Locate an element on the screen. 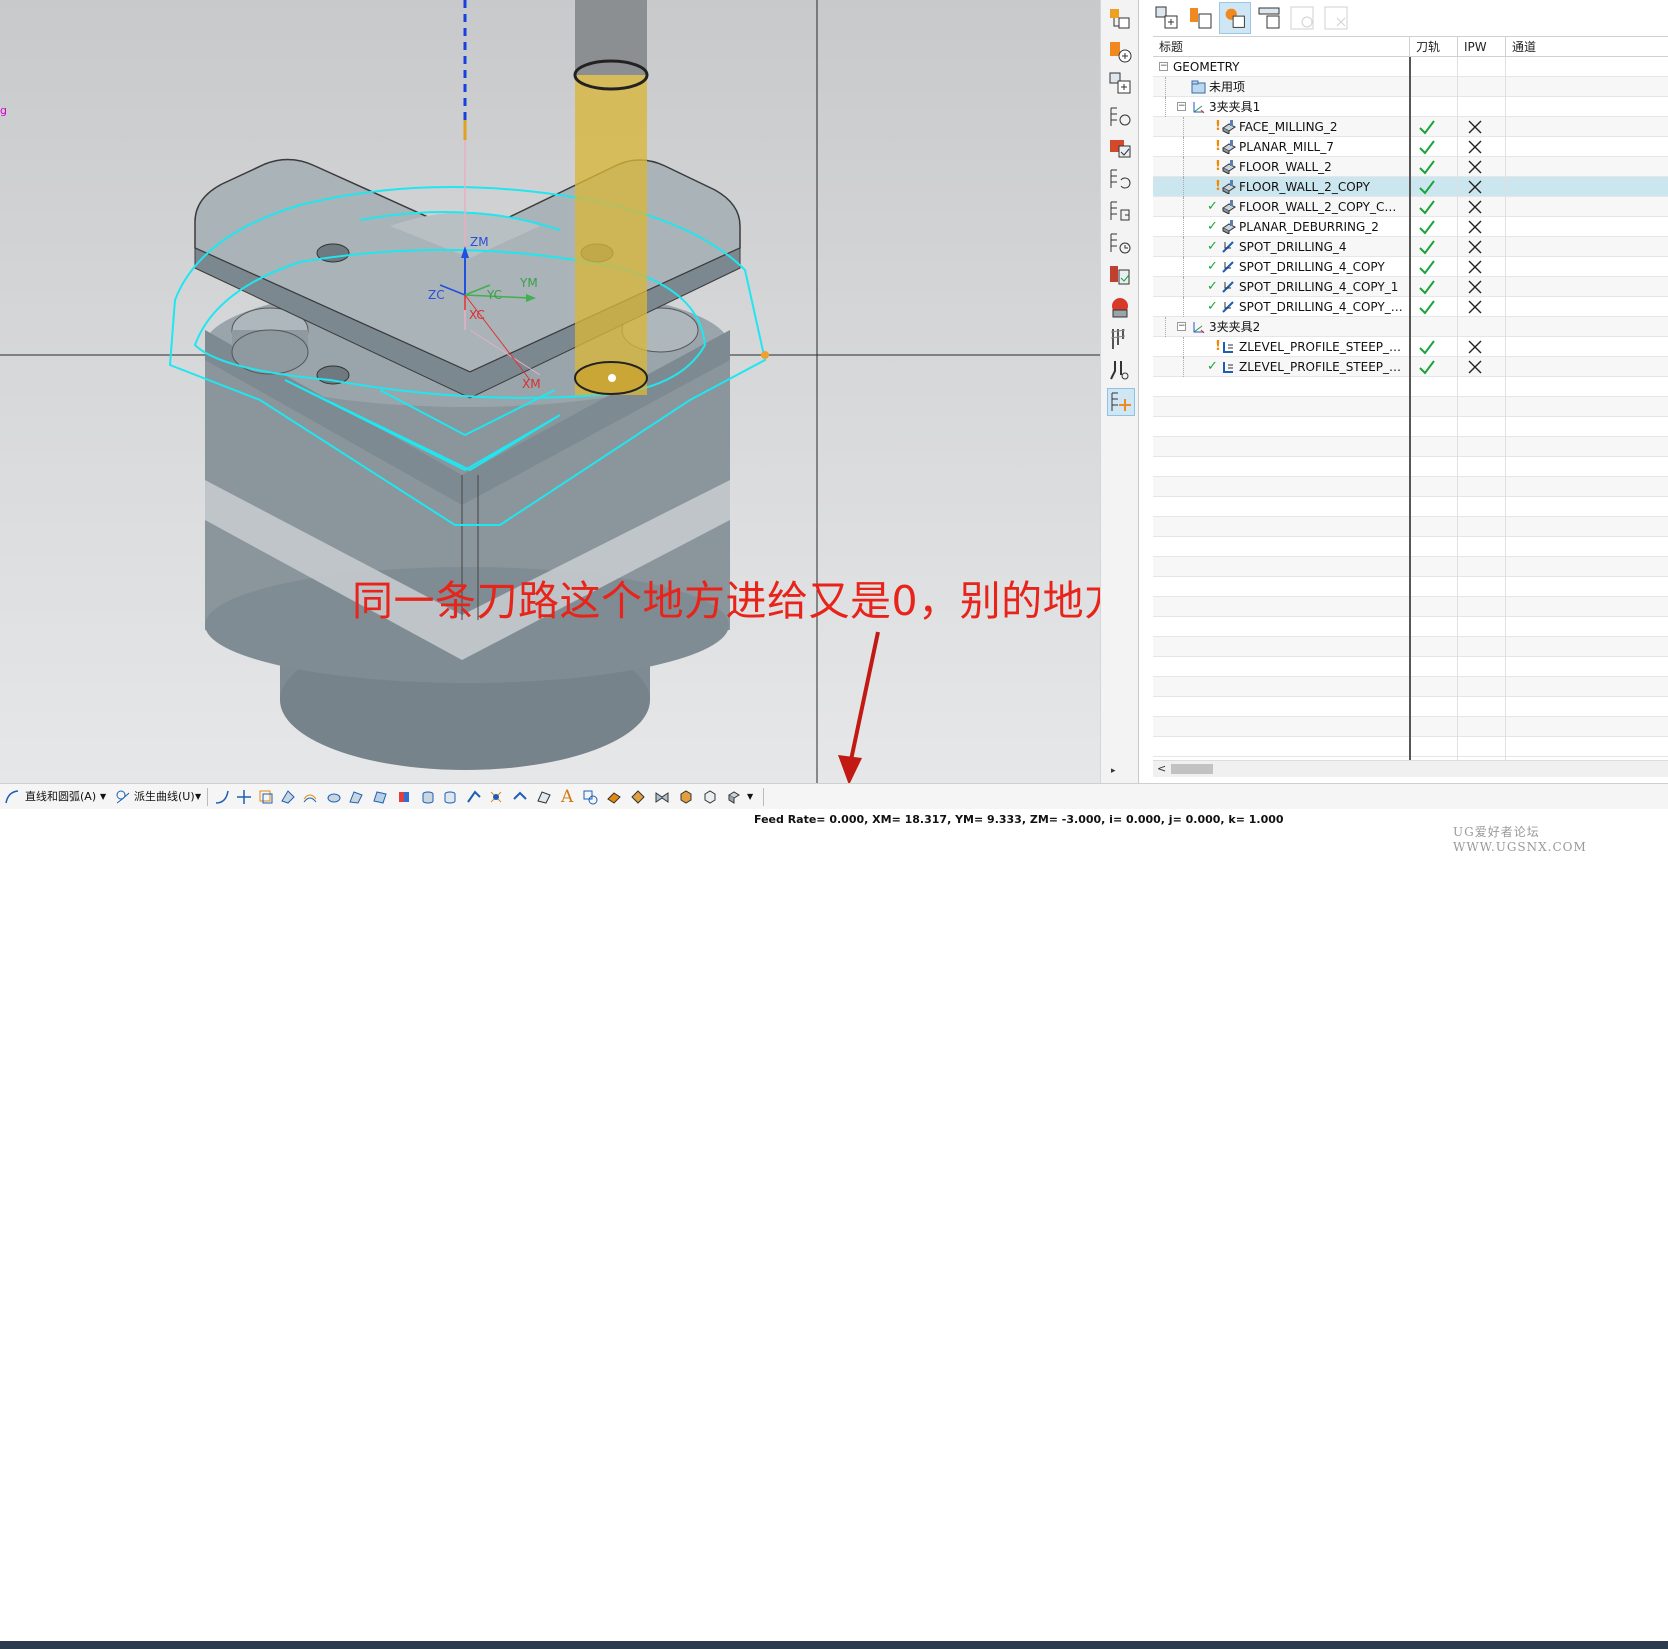  machine-tool-view-icon is located at coordinates (1201, 18).